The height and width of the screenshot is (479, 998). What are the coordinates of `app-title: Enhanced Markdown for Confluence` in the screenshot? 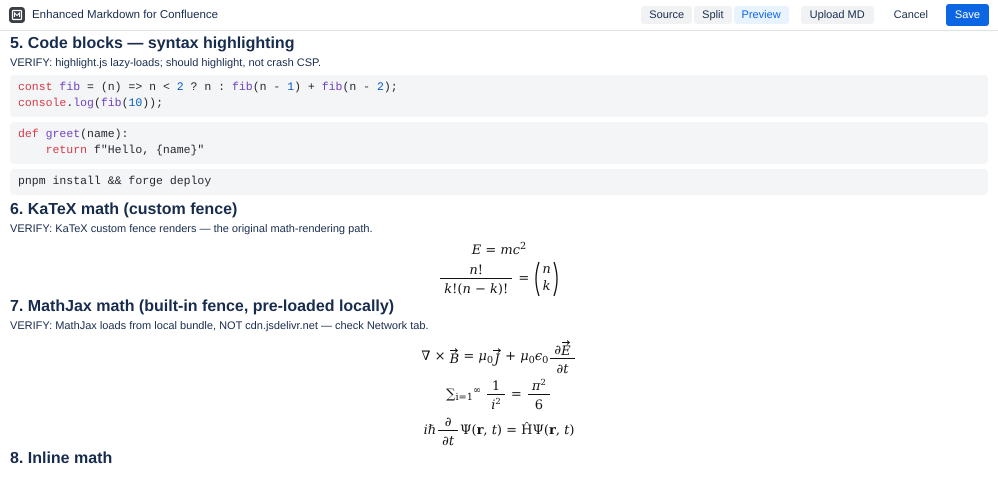 It's located at (125, 15).